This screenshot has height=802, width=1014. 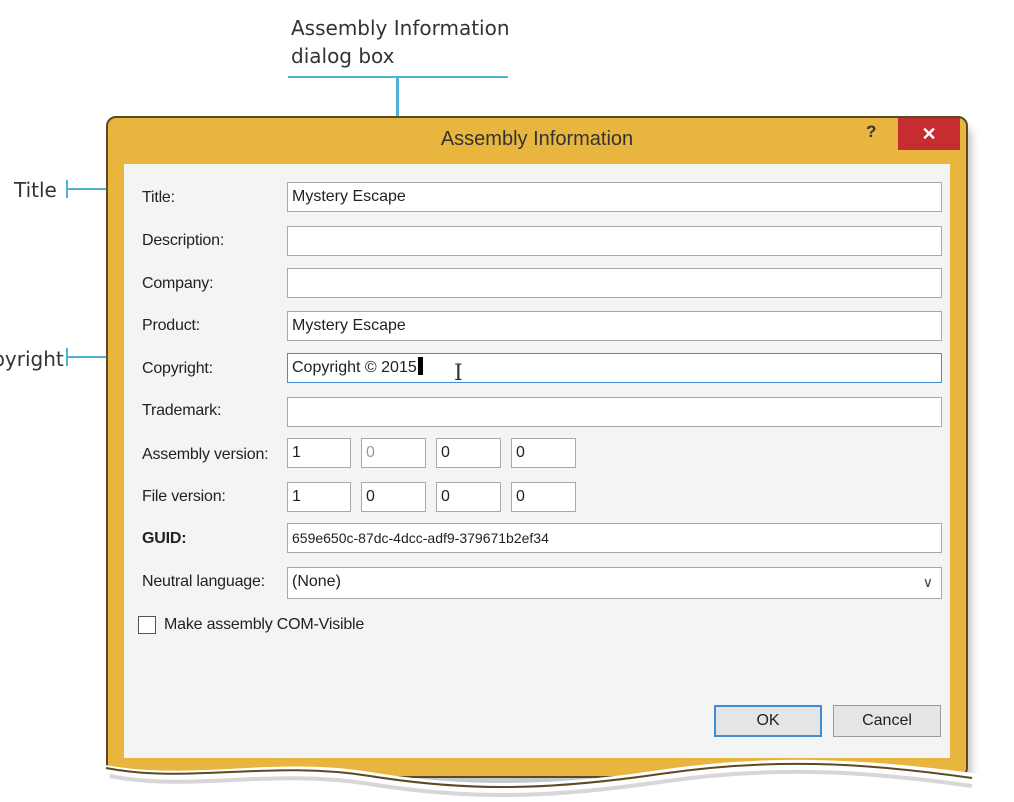 What do you see at coordinates (393, 453) in the screenshot?
I see `assembly-version-minor: 0` at bounding box center [393, 453].